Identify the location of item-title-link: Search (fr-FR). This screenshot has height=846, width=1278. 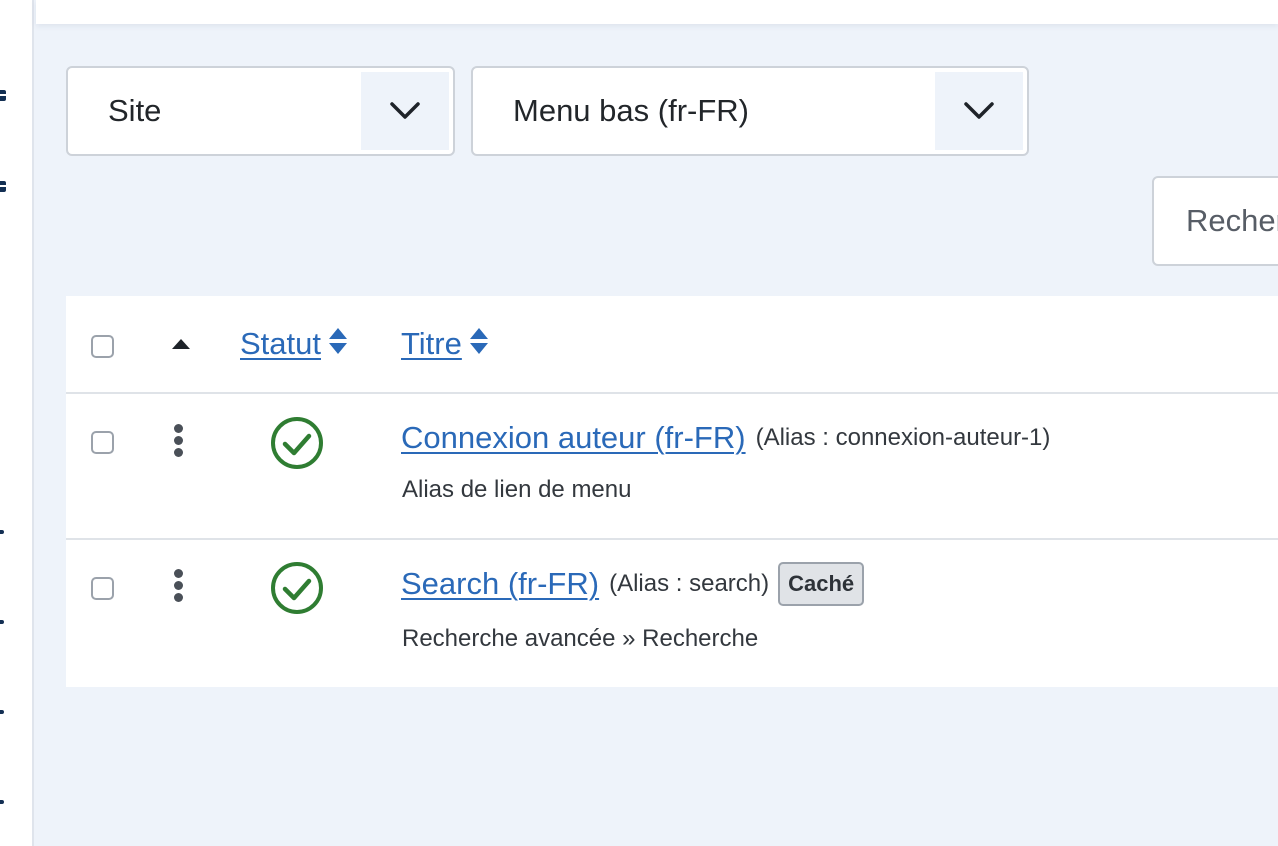
(500, 584).